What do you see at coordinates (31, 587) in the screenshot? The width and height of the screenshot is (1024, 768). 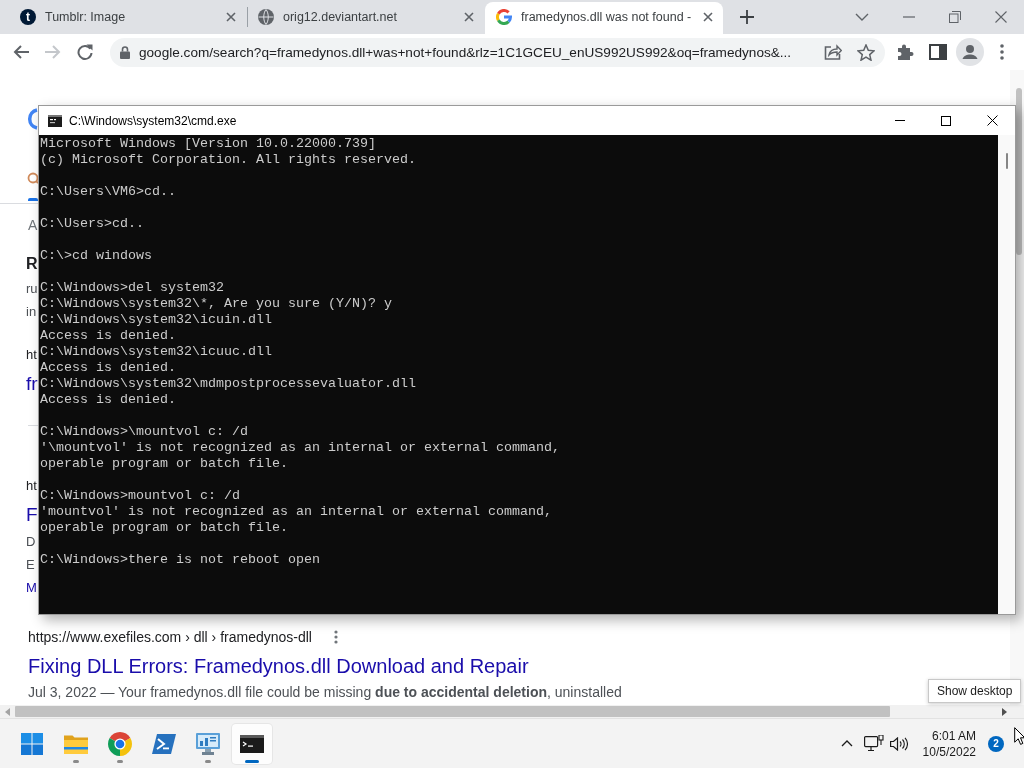 I see `more-link: M` at bounding box center [31, 587].